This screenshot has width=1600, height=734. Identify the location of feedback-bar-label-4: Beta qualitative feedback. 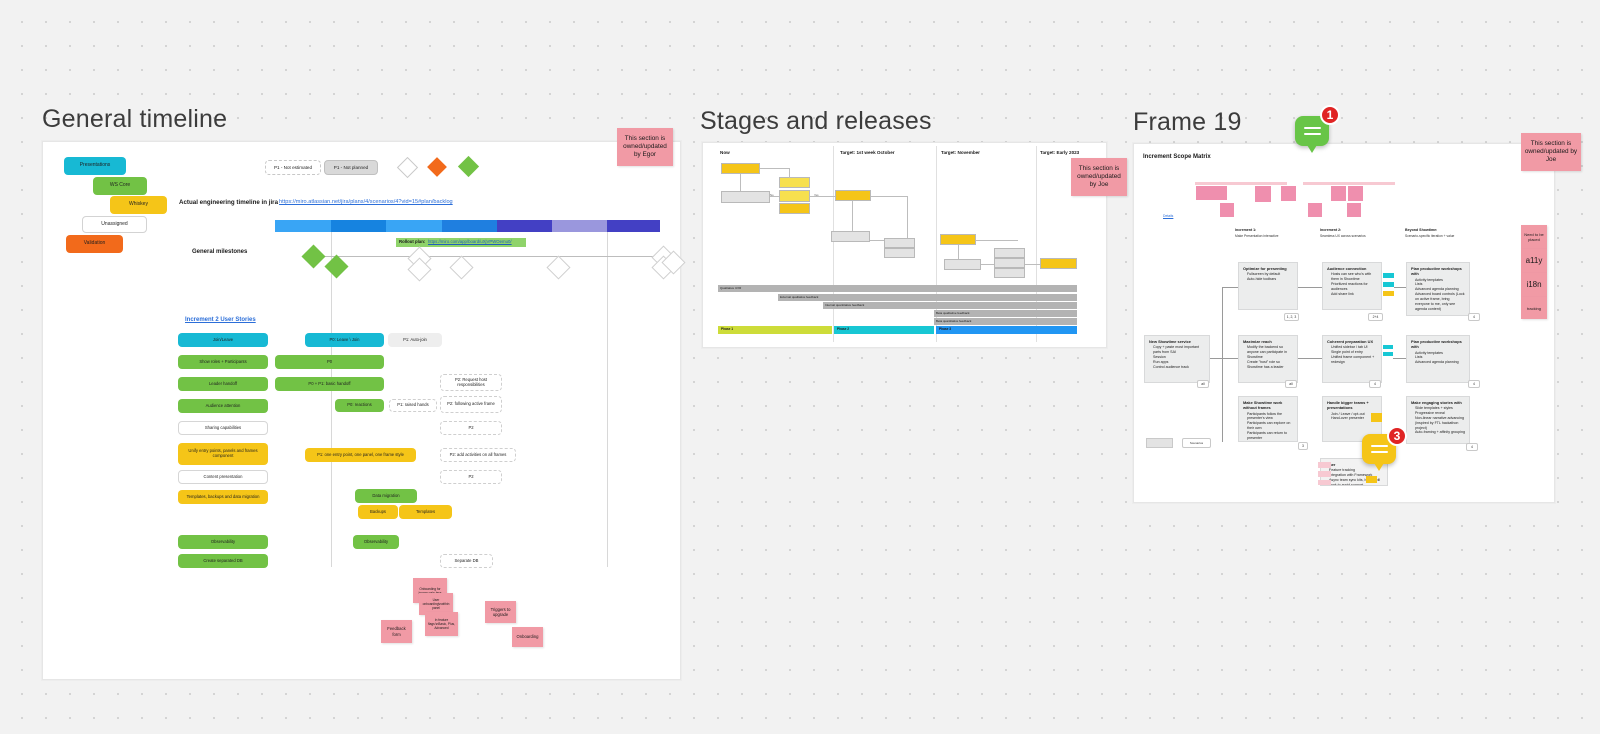
(953, 313).